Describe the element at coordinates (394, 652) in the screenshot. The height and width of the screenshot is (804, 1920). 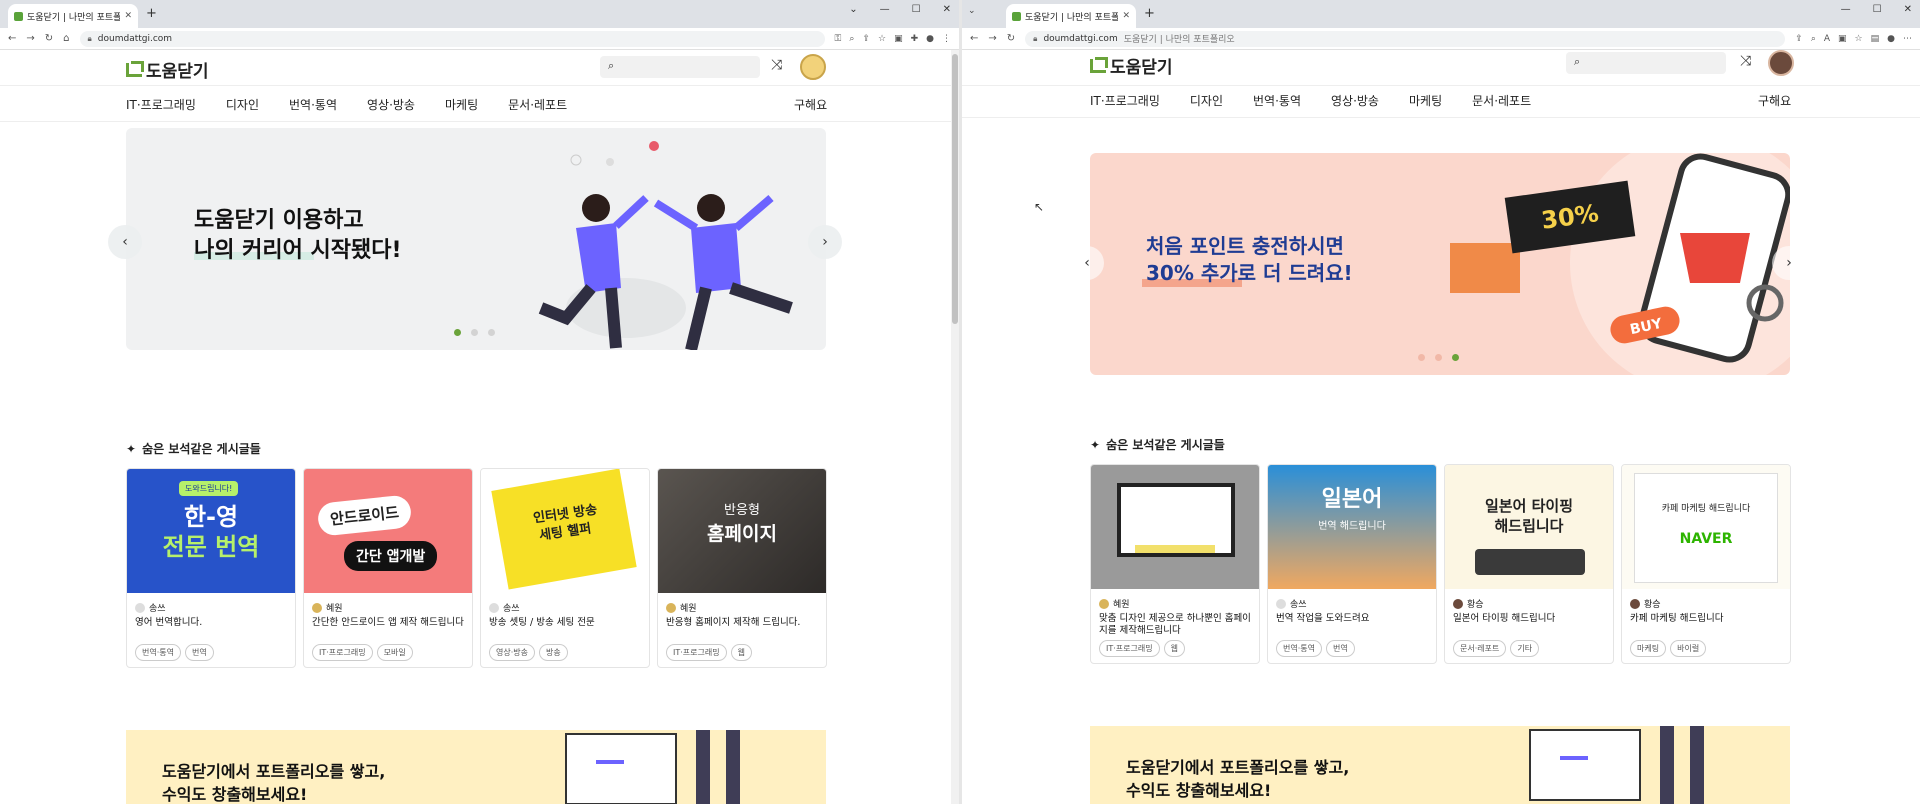
I see `tag: 모바일` at that location.